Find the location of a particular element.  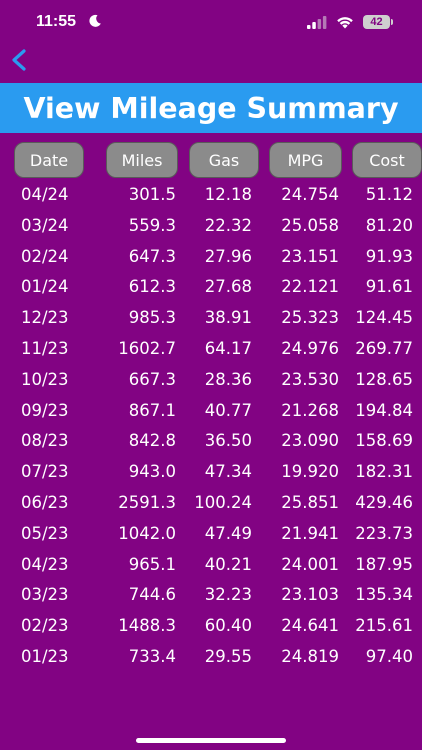

mpg-cell: 24.976 is located at coordinates (310, 348).